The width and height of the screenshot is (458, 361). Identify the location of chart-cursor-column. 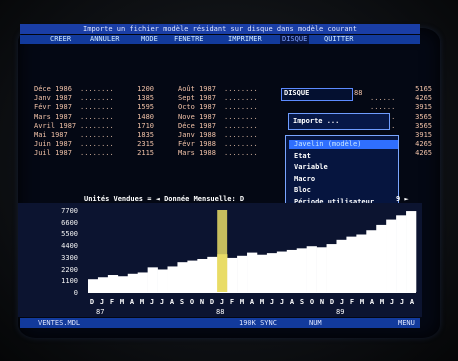
(222, 251).